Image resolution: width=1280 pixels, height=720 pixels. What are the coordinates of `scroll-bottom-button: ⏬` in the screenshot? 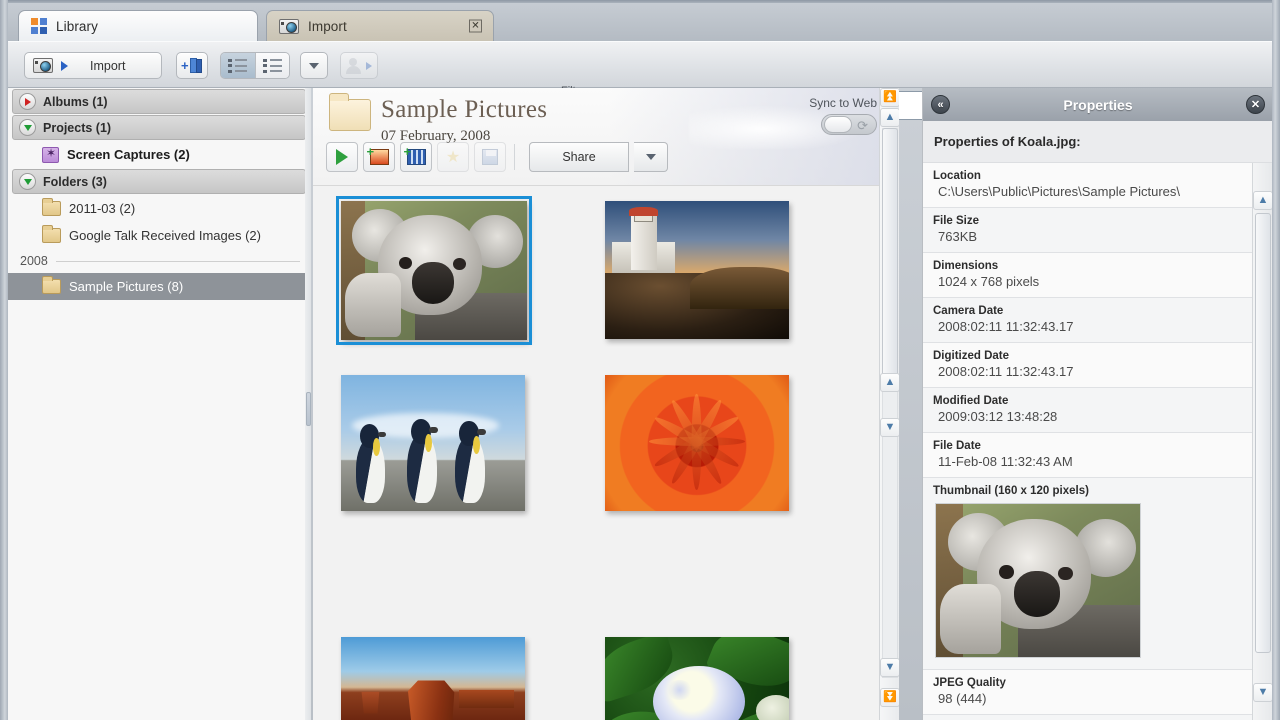 It's located at (889, 697).